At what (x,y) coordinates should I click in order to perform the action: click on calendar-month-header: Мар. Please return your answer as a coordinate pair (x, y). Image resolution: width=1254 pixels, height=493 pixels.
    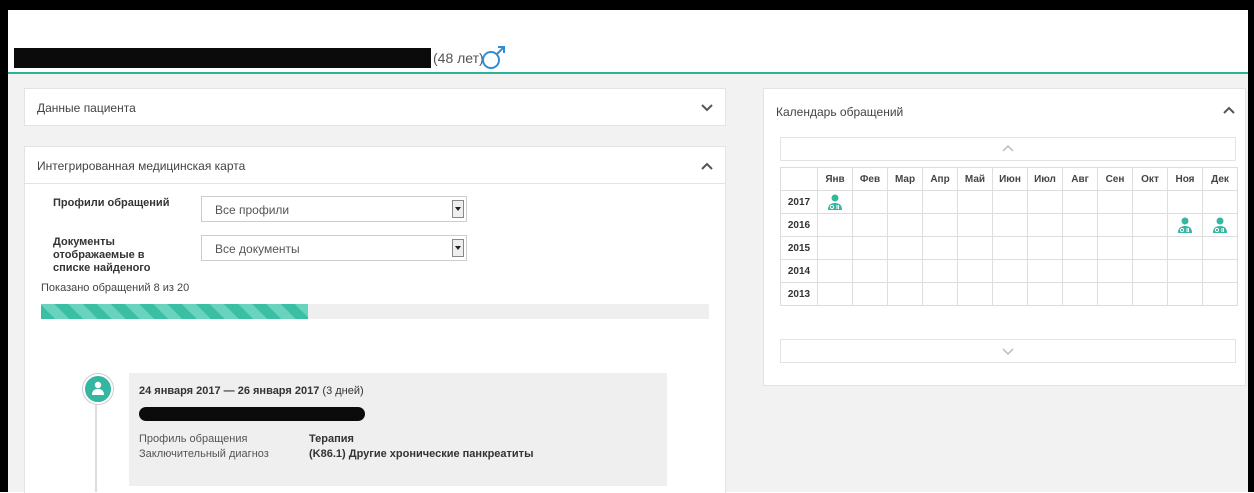
    Looking at the image, I should click on (905, 179).